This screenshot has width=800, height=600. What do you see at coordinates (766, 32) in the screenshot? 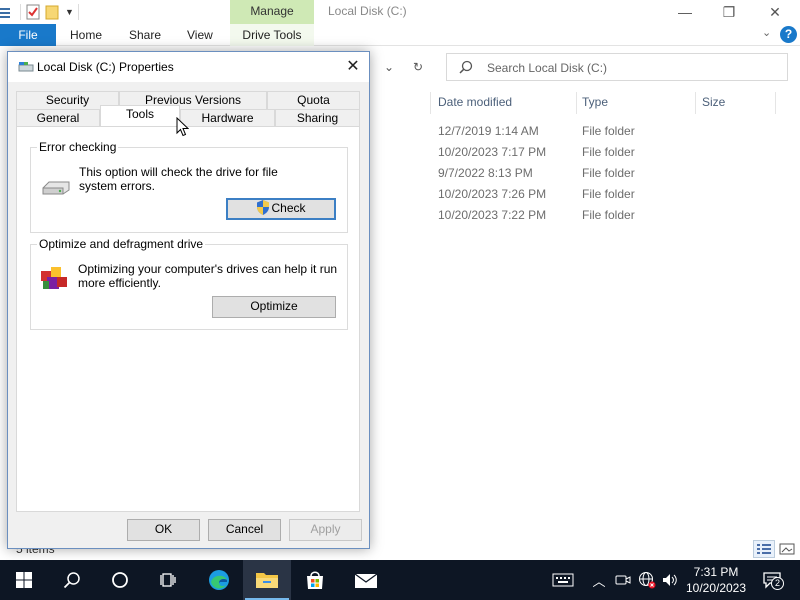
I see `expand-ribbon-chevron-icon: ⌄` at bounding box center [766, 32].